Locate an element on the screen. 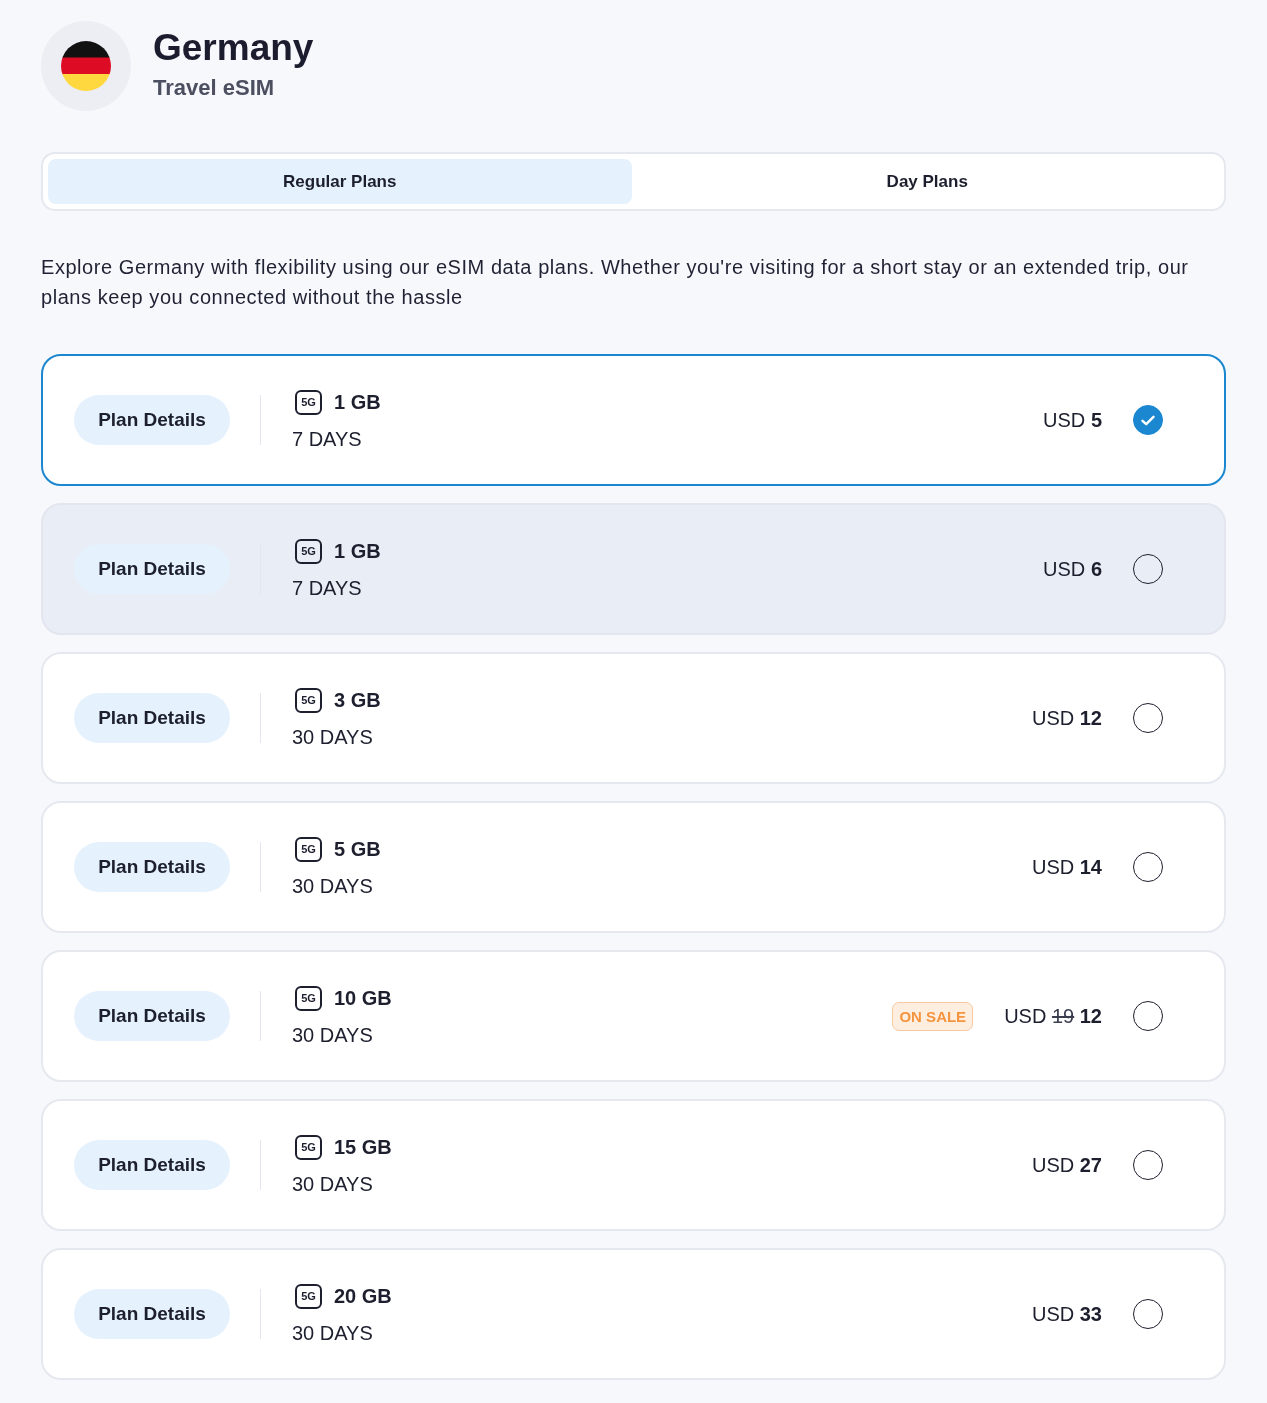 The image size is (1267, 1403). plan-tab: Regular Plans is located at coordinates (340, 181).